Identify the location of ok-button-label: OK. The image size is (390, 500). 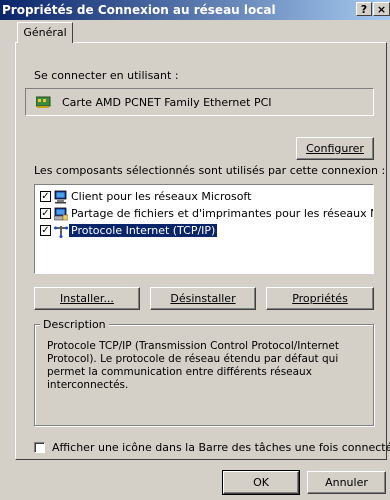
(261, 482).